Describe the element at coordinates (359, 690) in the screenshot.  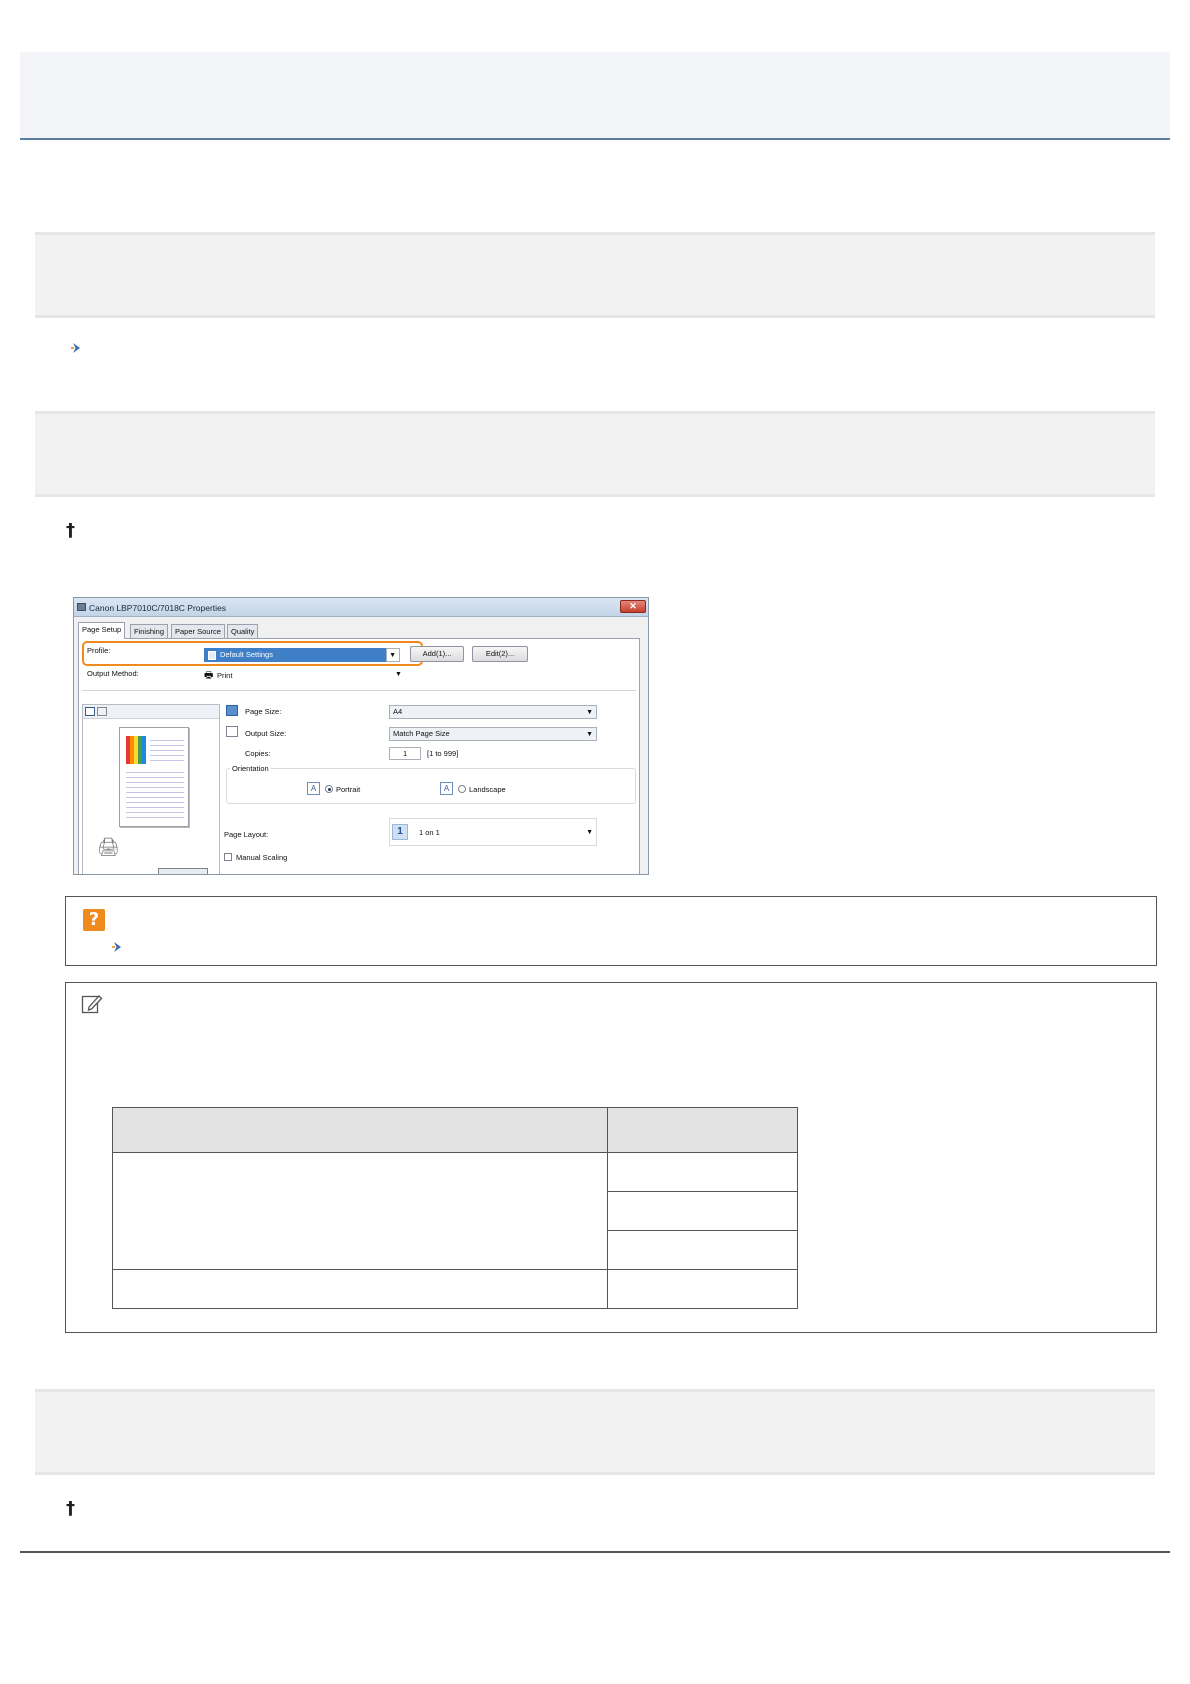
I see `divider` at that location.